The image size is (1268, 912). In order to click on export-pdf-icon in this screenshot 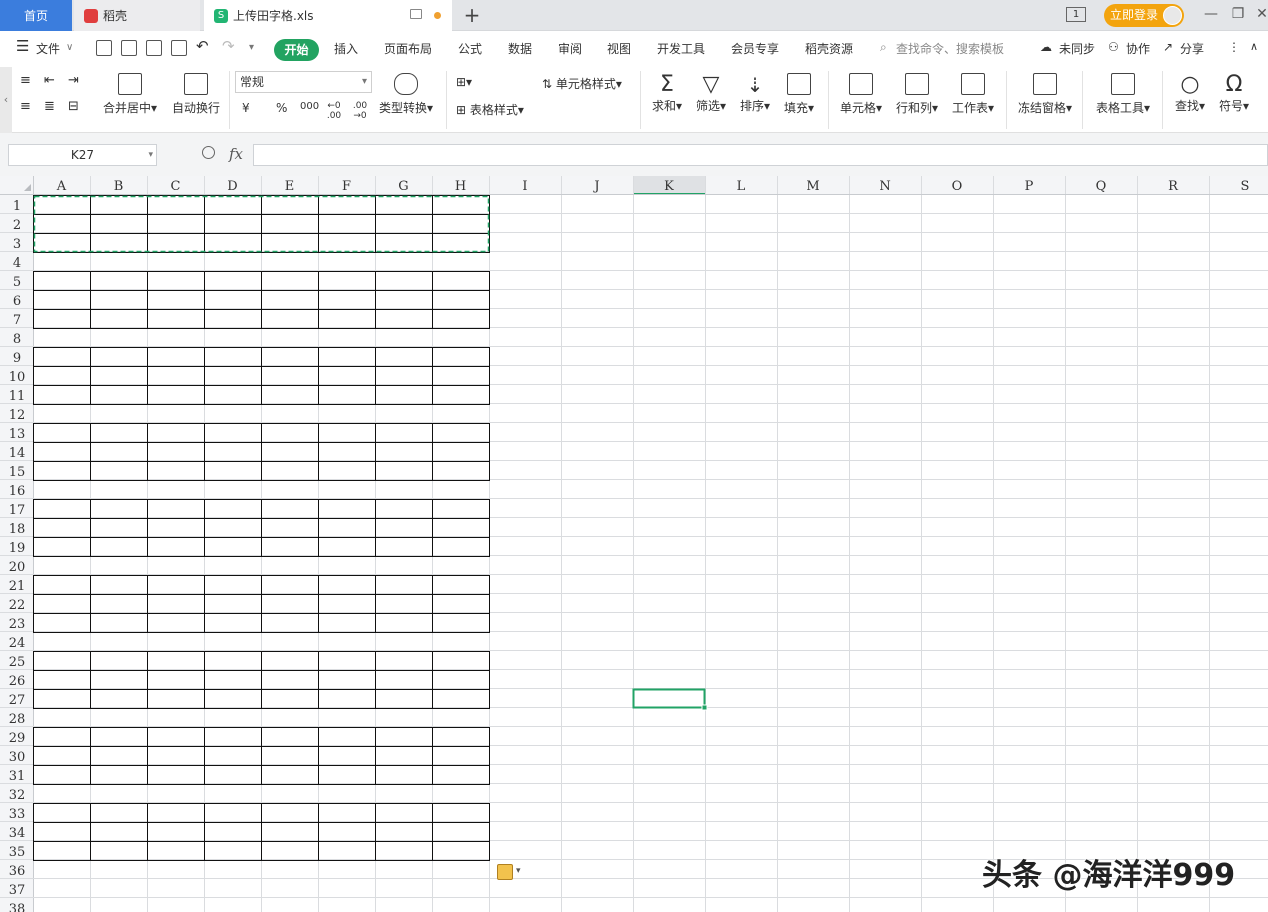, I will do `click(129, 48)`.